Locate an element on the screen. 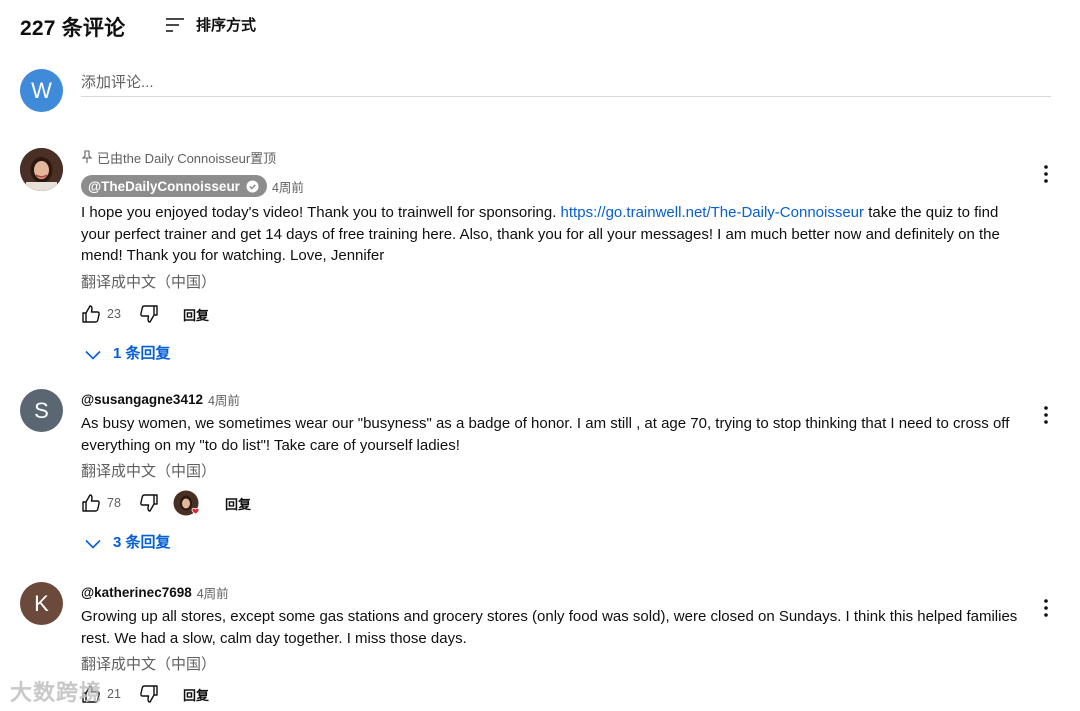 The width and height of the screenshot is (1080, 711). sort-button: 排序方式 is located at coordinates (210, 24).